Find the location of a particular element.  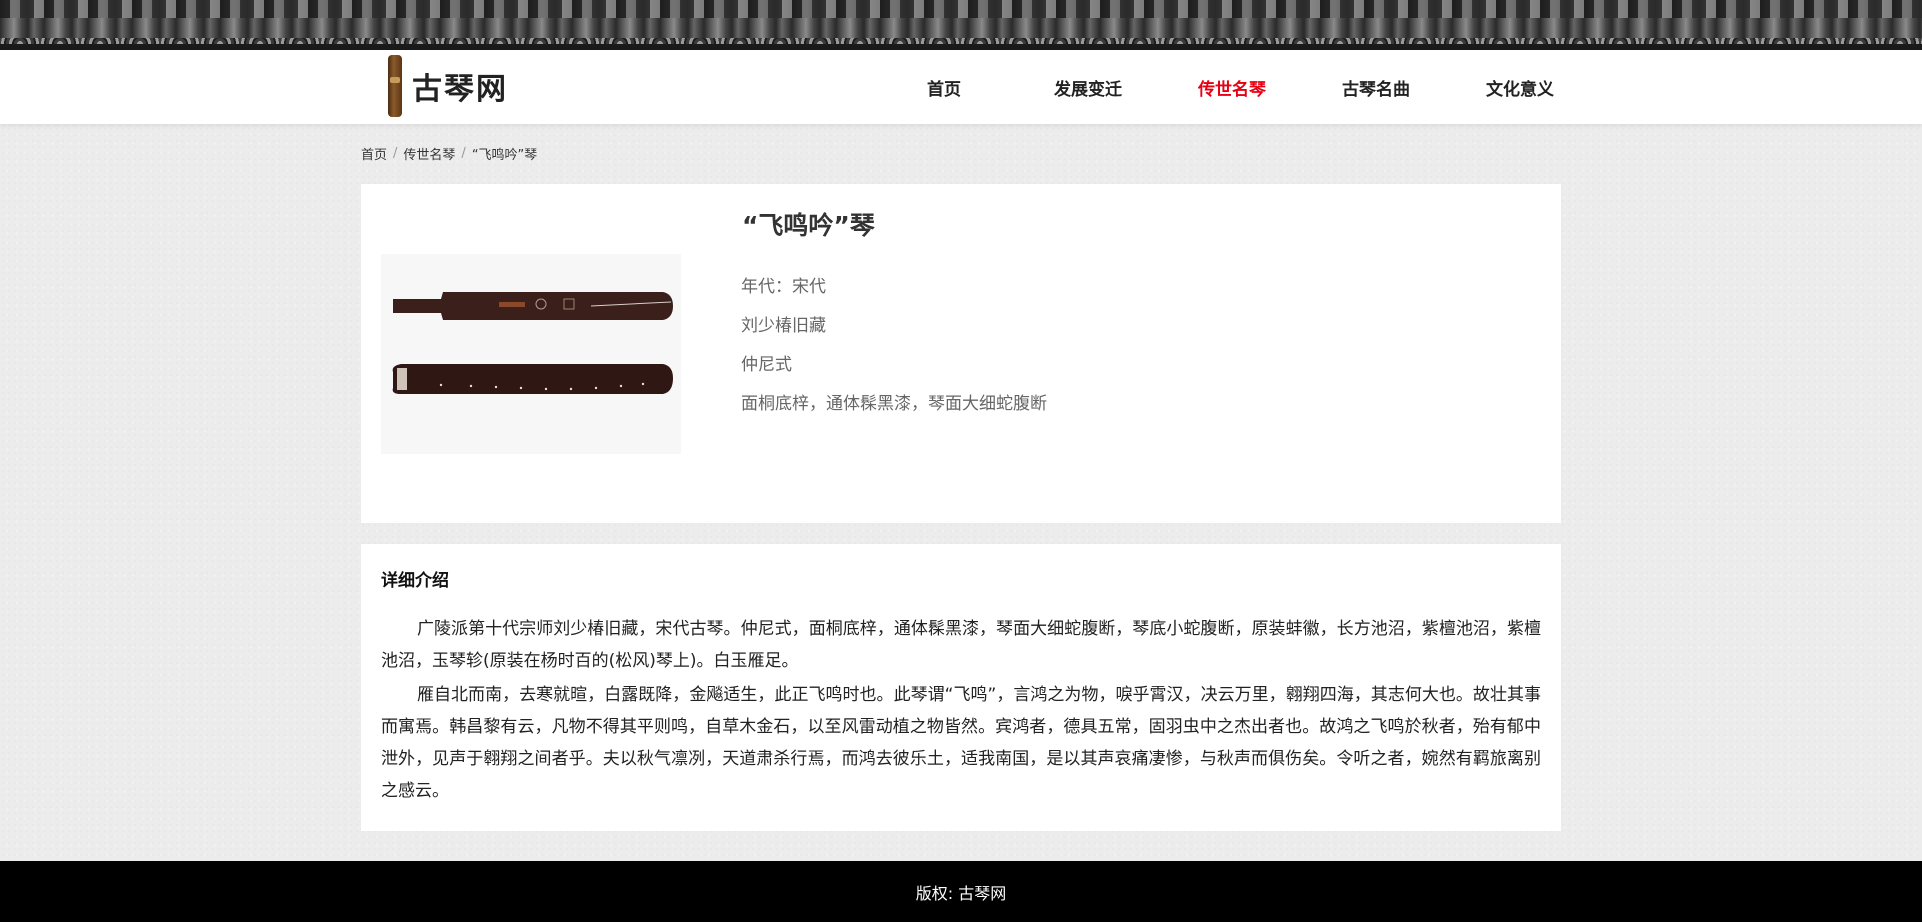

site-logo: 古琴网 is located at coordinates (448, 86).